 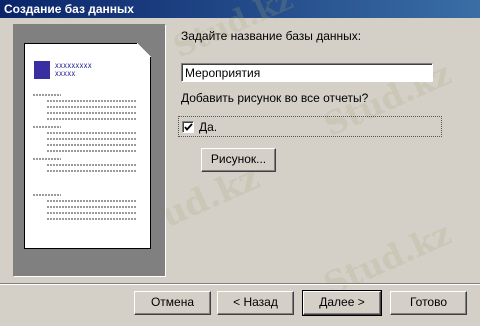 What do you see at coordinates (144, 50) in the screenshot?
I see `page-fold-corner` at bounding box center [144, 50].